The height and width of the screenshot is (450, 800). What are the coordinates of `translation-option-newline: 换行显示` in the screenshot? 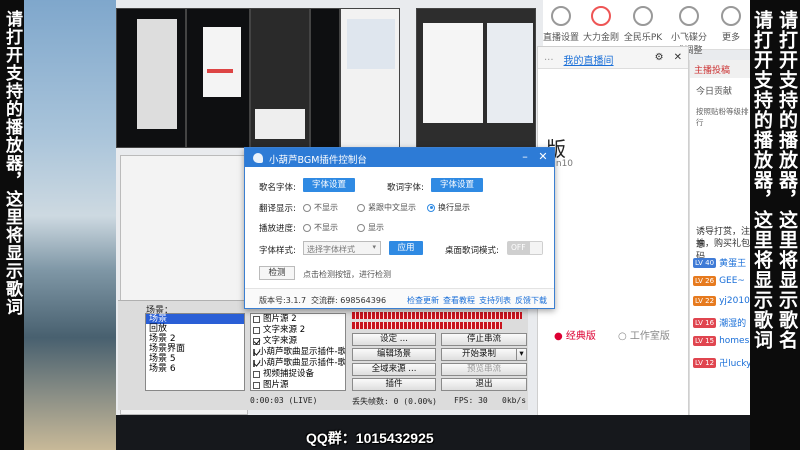 It's located at (448, 207).